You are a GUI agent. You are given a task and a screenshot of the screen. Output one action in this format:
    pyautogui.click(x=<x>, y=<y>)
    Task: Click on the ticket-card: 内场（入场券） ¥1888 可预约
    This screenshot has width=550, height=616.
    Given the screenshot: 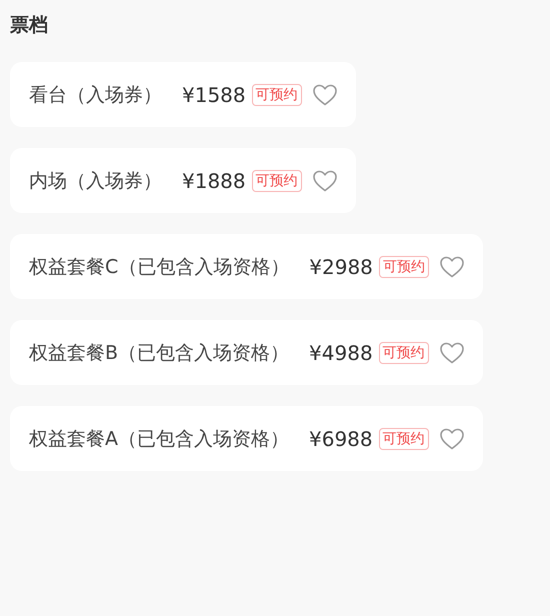 What is the action you would take?
    pyautogui.click(x=183, y=180)
    